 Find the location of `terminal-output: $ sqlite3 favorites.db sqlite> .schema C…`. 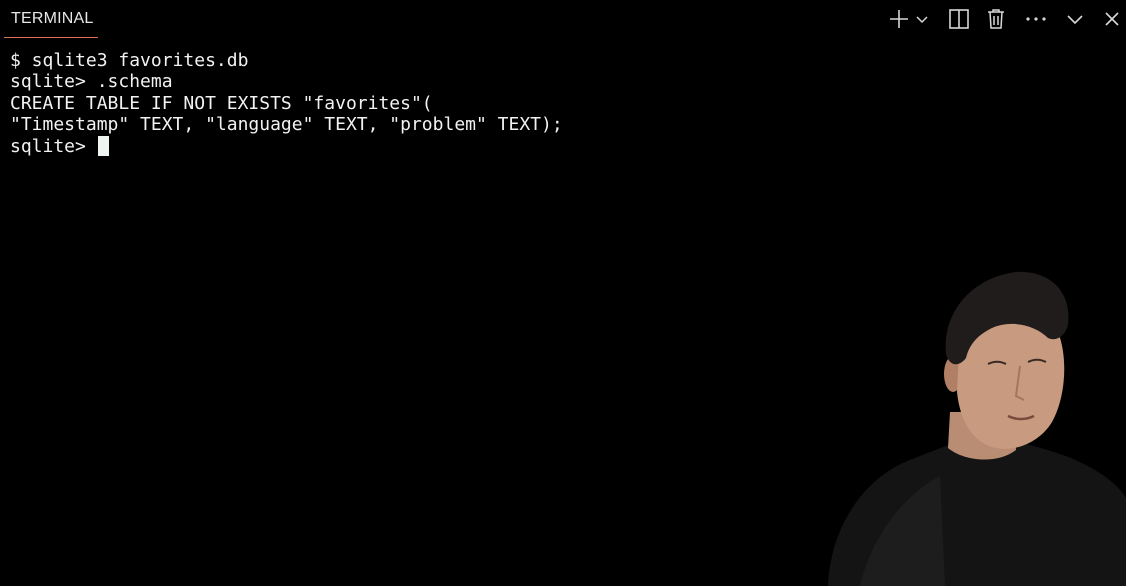

terminal-output: $ sqlite3 favorites.db sqlite> .schema C… is located at coordinates (450, 103).